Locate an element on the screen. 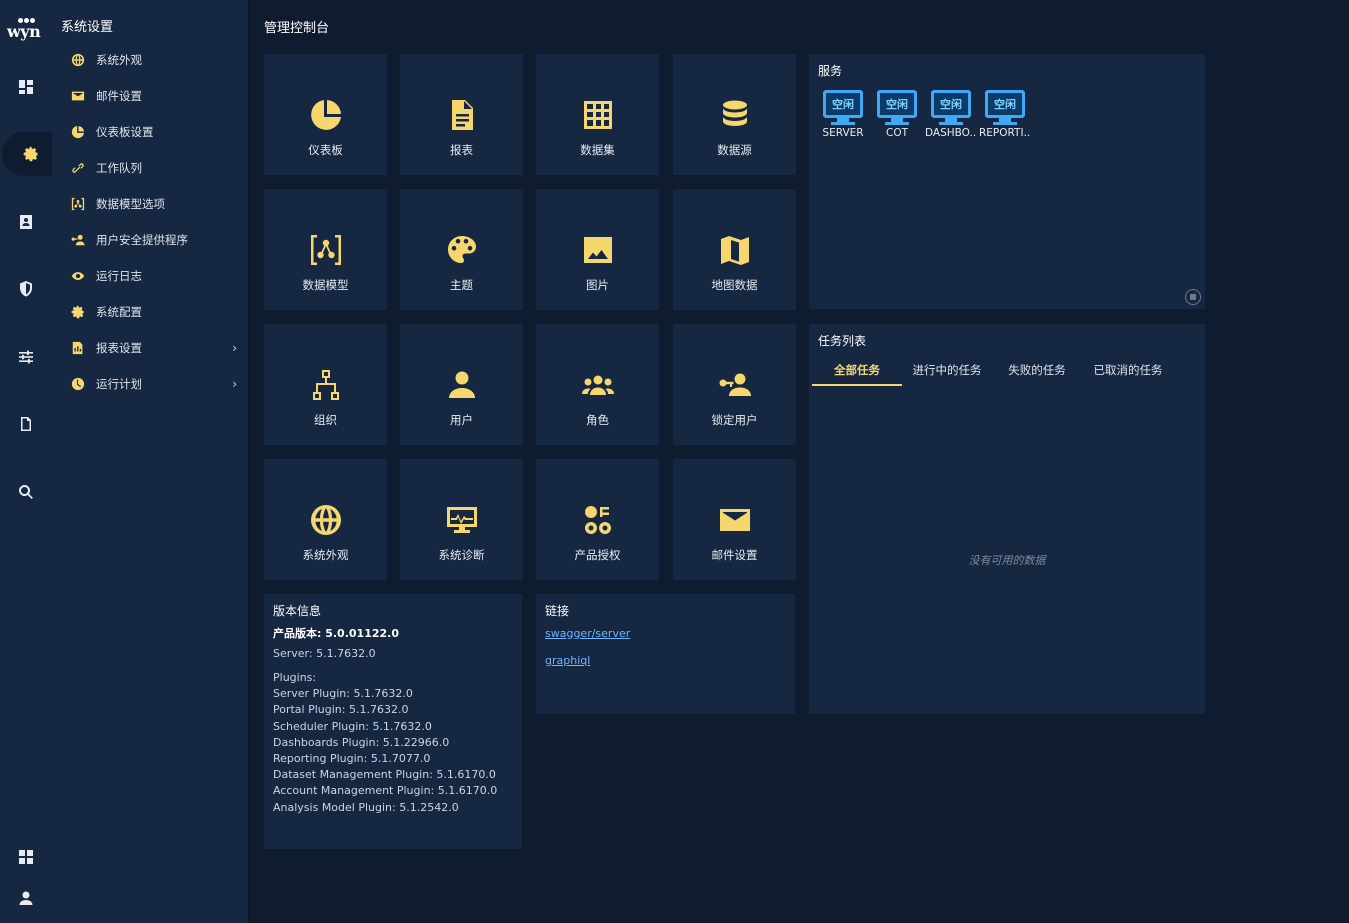  tile-system-appearance: 系统外观 is located at coordinates (325, 519).